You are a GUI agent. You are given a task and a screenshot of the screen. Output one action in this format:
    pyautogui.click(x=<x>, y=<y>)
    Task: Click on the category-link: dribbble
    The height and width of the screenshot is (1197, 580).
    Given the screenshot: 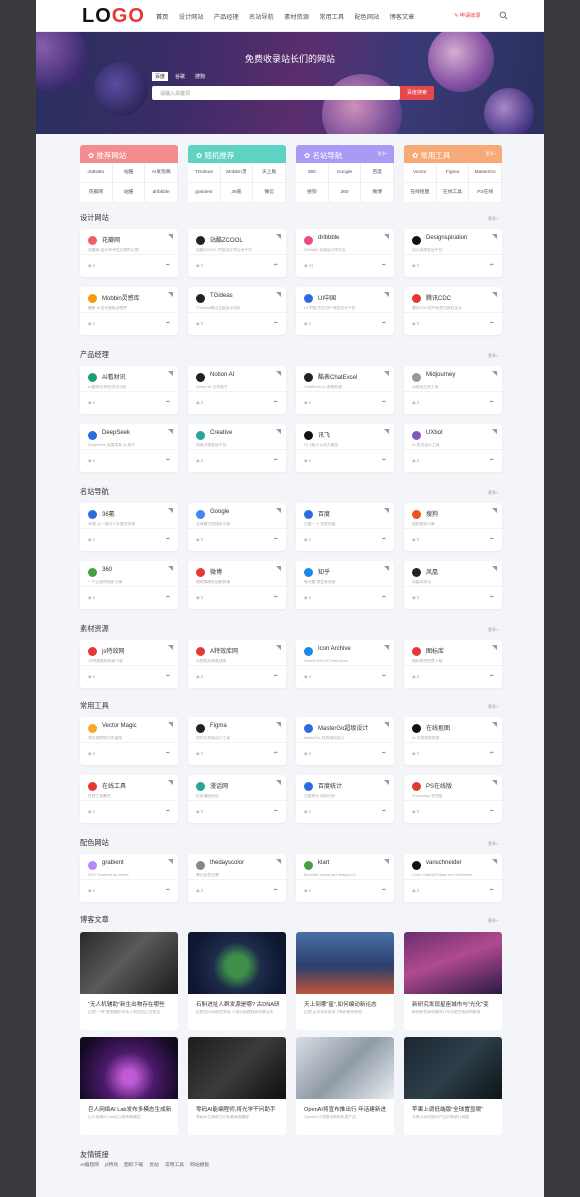 What is the action you would take?
    pyautogui.click(x=161, y=193)
    